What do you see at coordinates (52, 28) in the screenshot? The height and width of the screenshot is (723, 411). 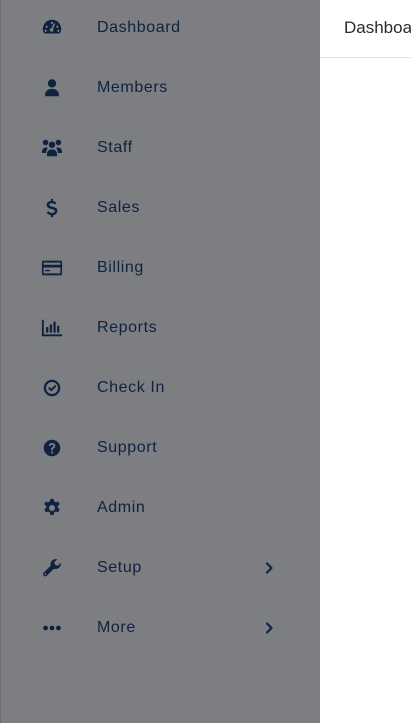 I see `gauge-icon` at bounding box center [52, 28].